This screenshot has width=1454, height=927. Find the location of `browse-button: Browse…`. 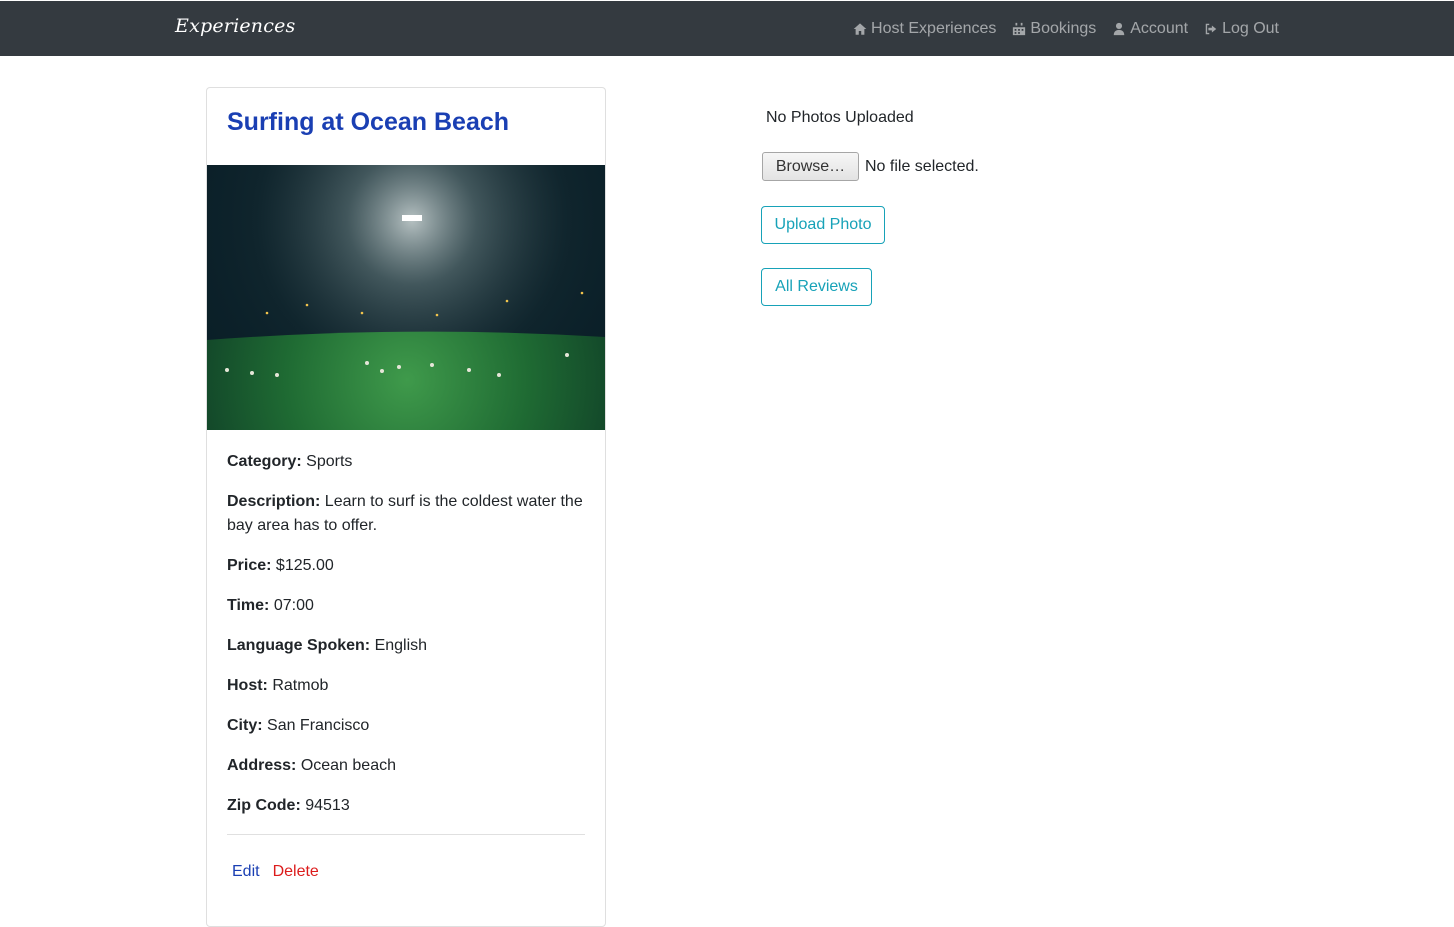

browse-button: Browse… is located at coordinates (810, 166).